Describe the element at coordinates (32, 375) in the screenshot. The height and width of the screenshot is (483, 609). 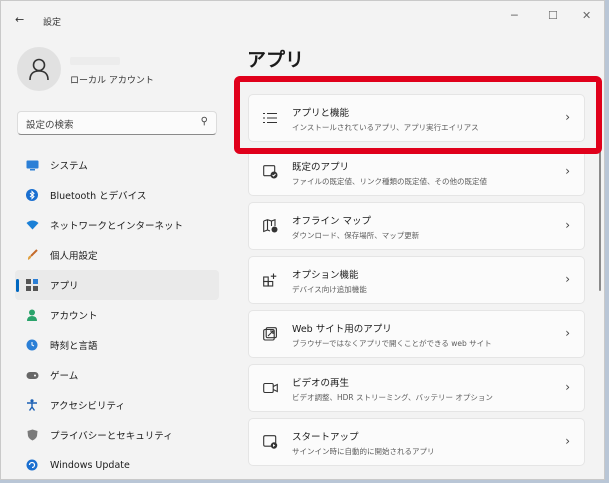
I see `gamepad-icon` at that location.